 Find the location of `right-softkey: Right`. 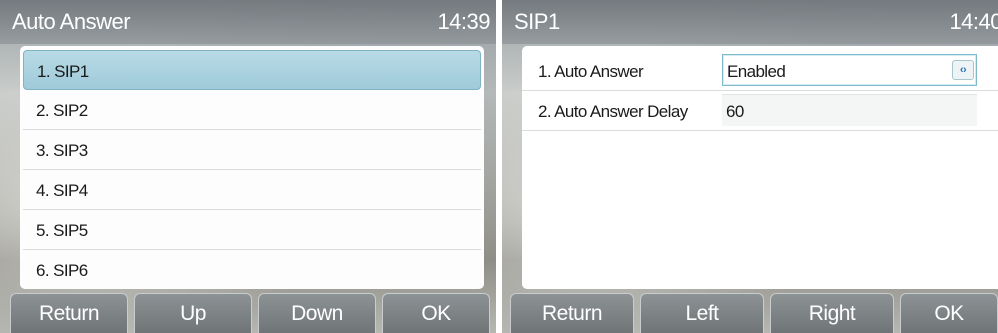

right-softkey: Right is located at coordinates (832, 313).